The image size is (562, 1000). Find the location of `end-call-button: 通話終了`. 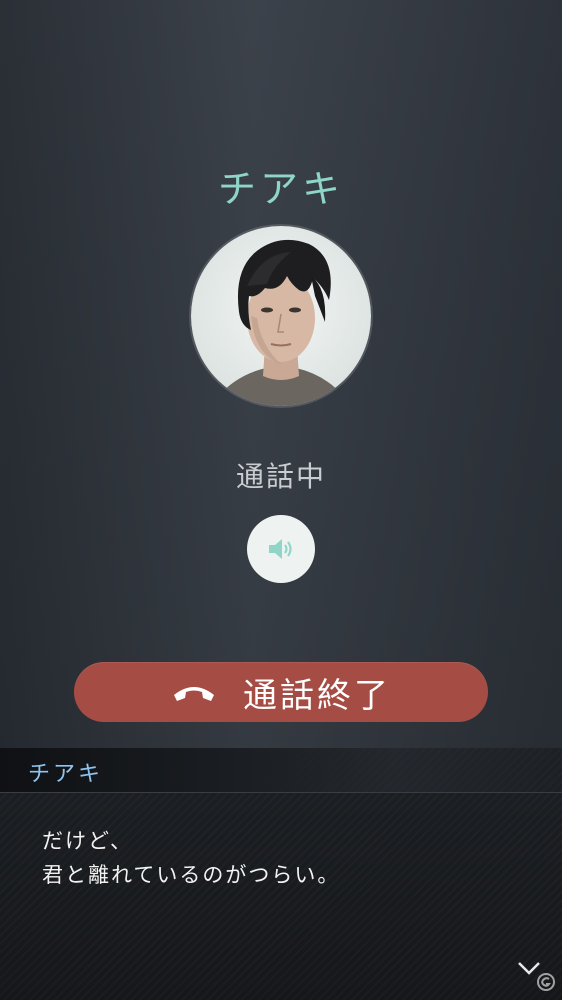

end-call-button: 通話終了 is located at coordinates (281, 692).